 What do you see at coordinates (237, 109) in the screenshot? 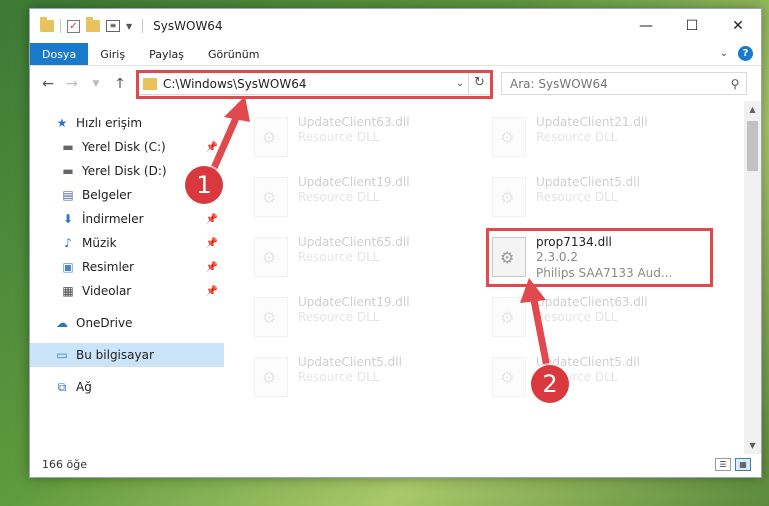
I see `arrow-1-head` at bounding box center [237, 109].